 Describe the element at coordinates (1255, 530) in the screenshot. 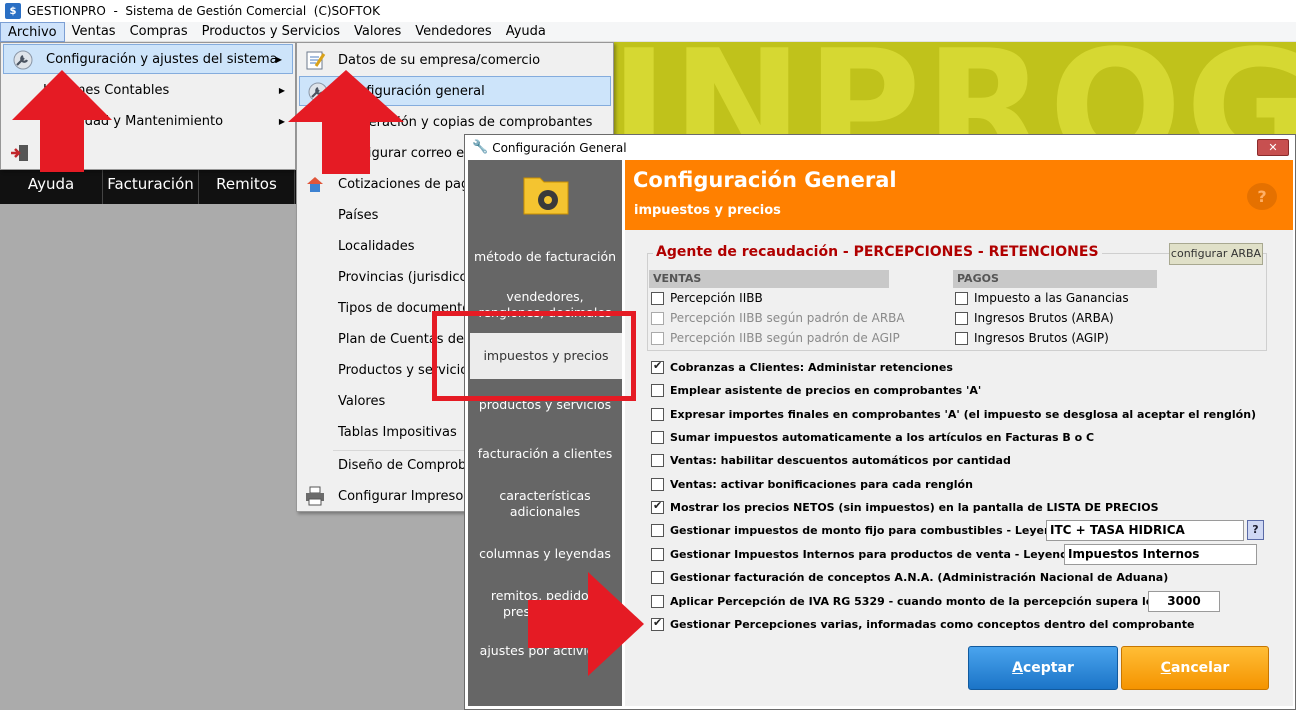

I see `combustibles-help-button: ?` at that location.